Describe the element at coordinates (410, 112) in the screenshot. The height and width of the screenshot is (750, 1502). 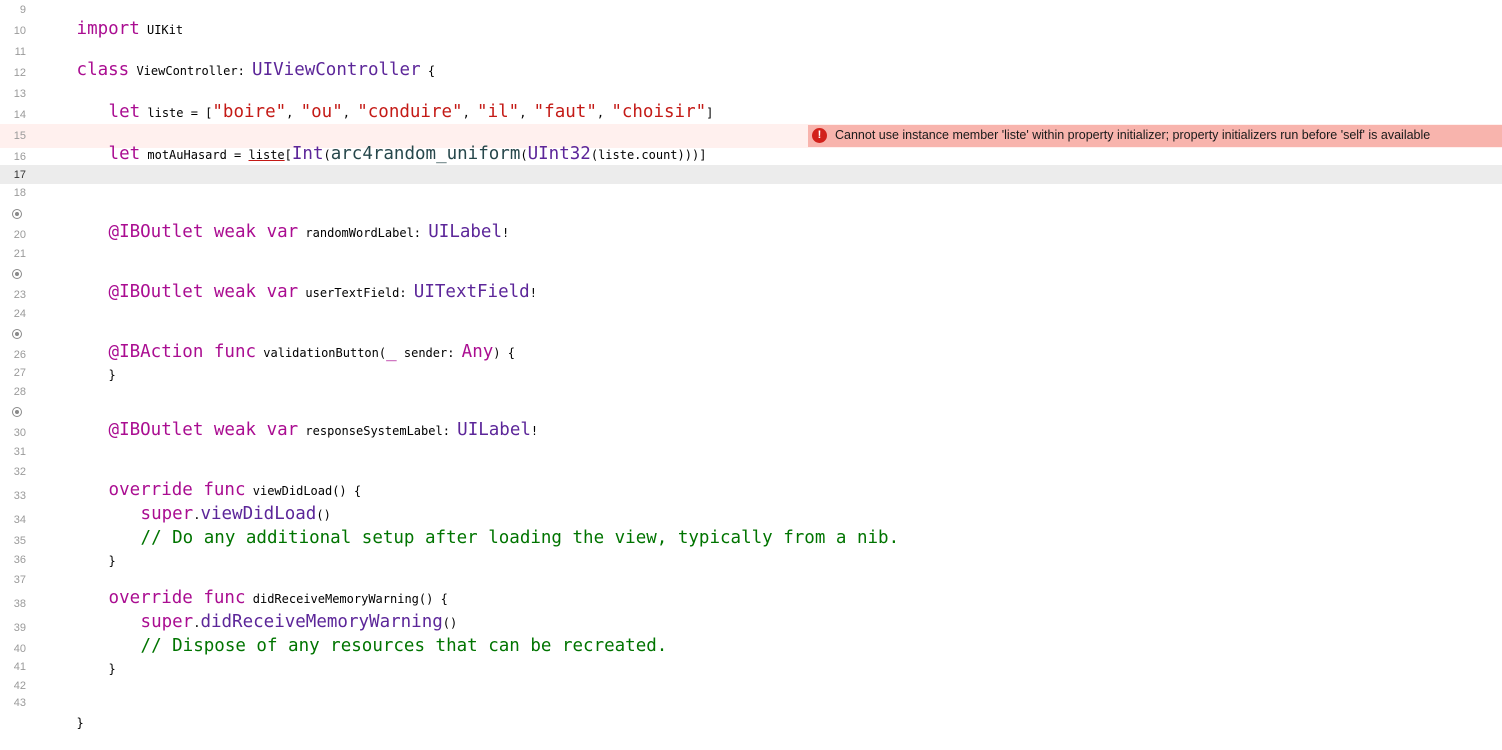
I see `string-literal: "conduire"` at that location.